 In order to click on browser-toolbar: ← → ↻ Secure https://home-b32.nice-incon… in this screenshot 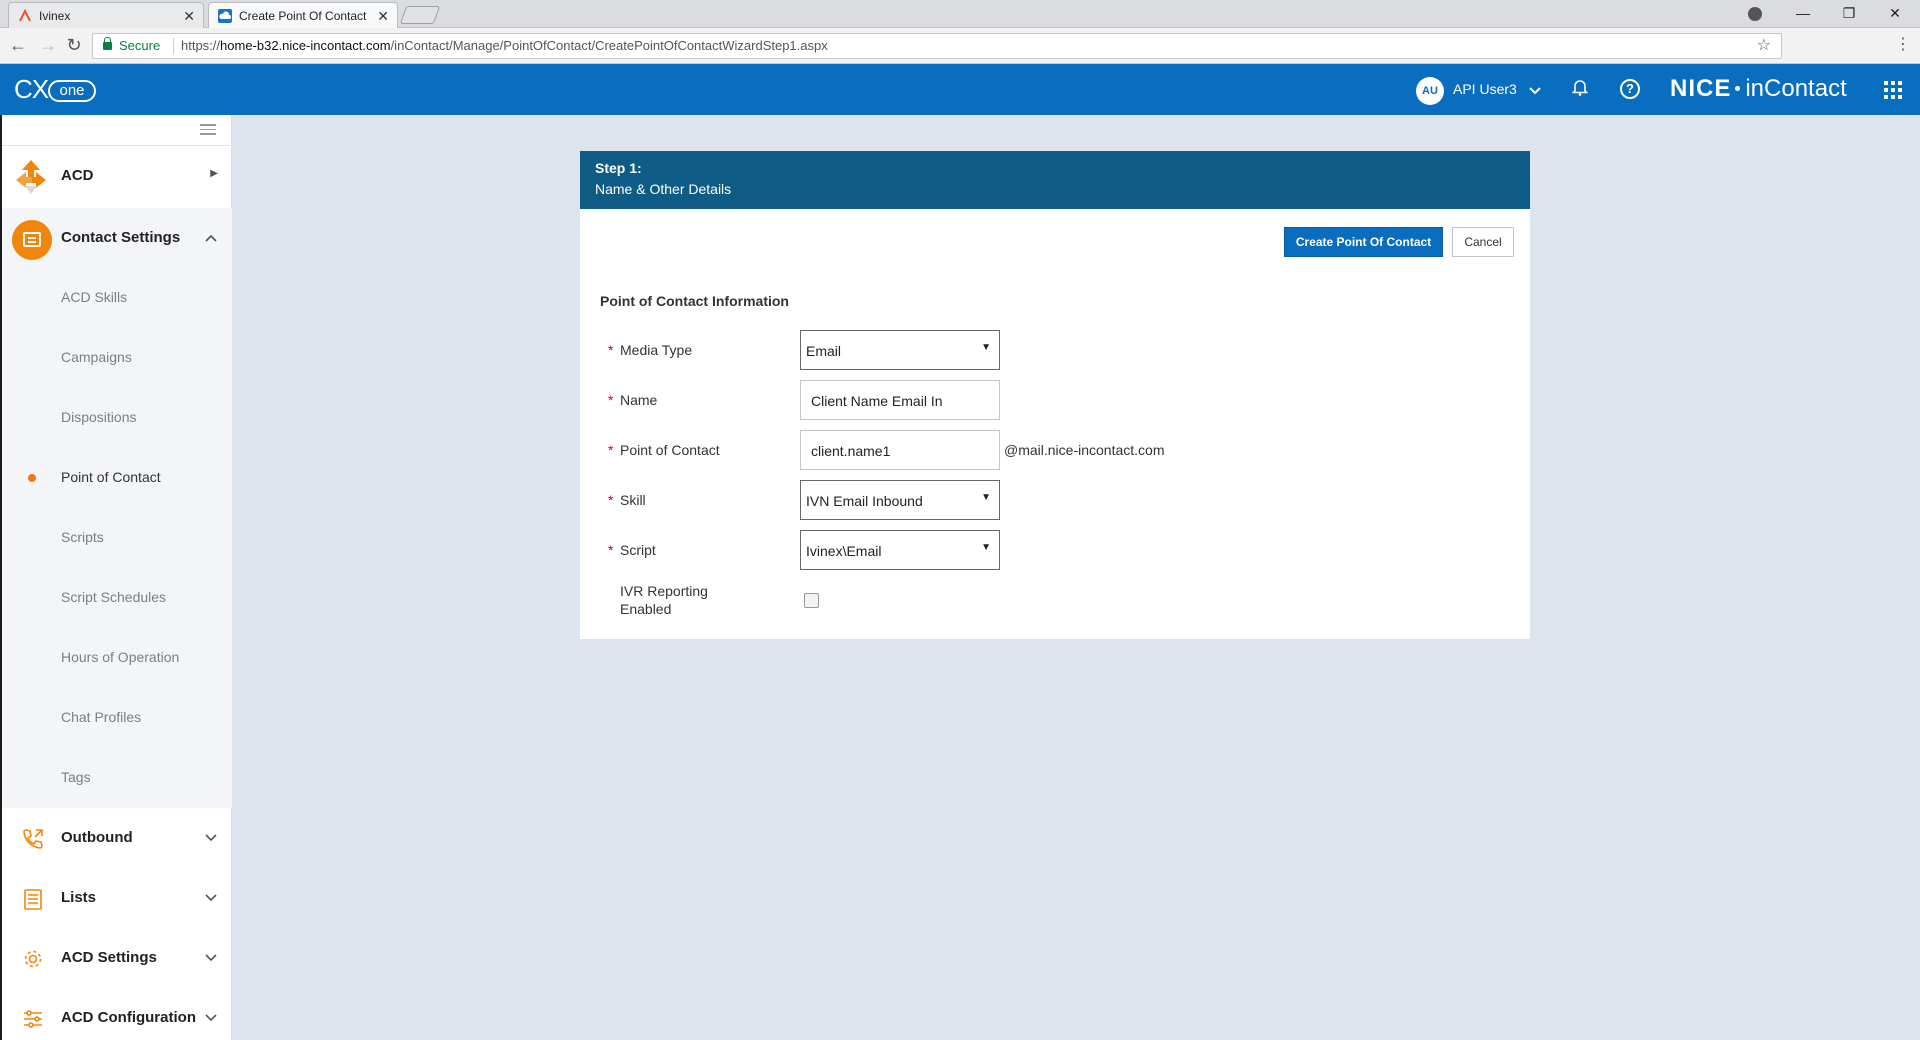, I will do `click(960, 46)`.